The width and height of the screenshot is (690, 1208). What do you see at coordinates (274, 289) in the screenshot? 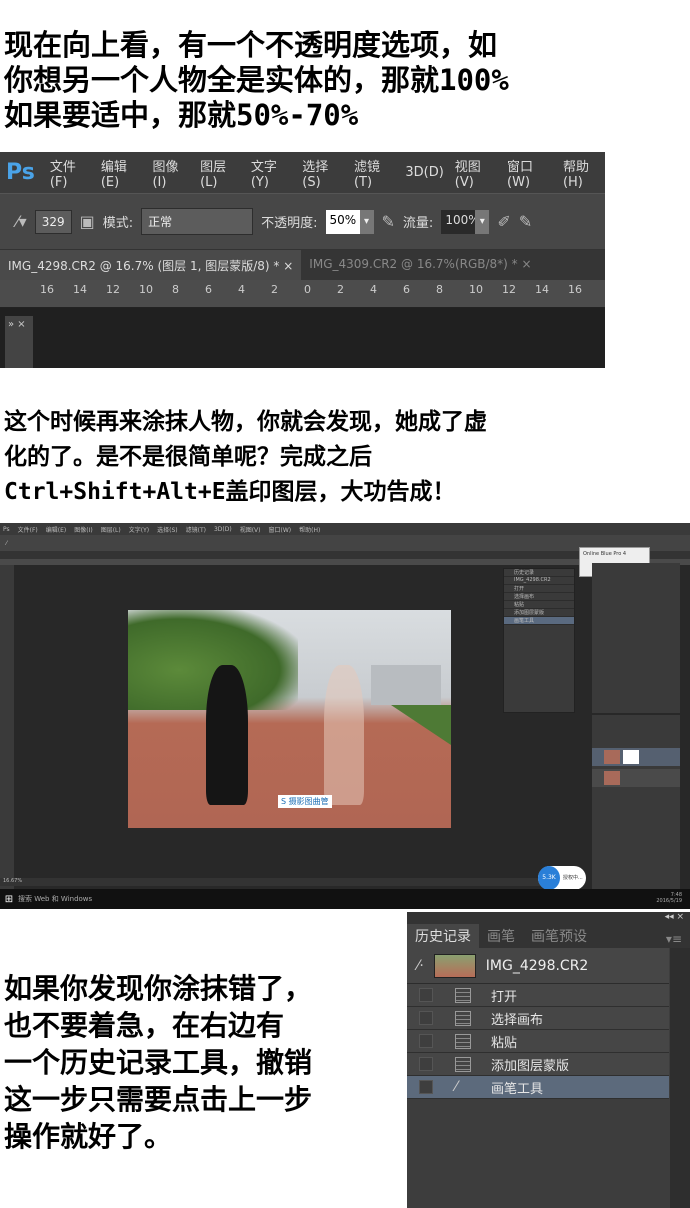
I see `ruler-label: 2` at bounding box center [274, 289].